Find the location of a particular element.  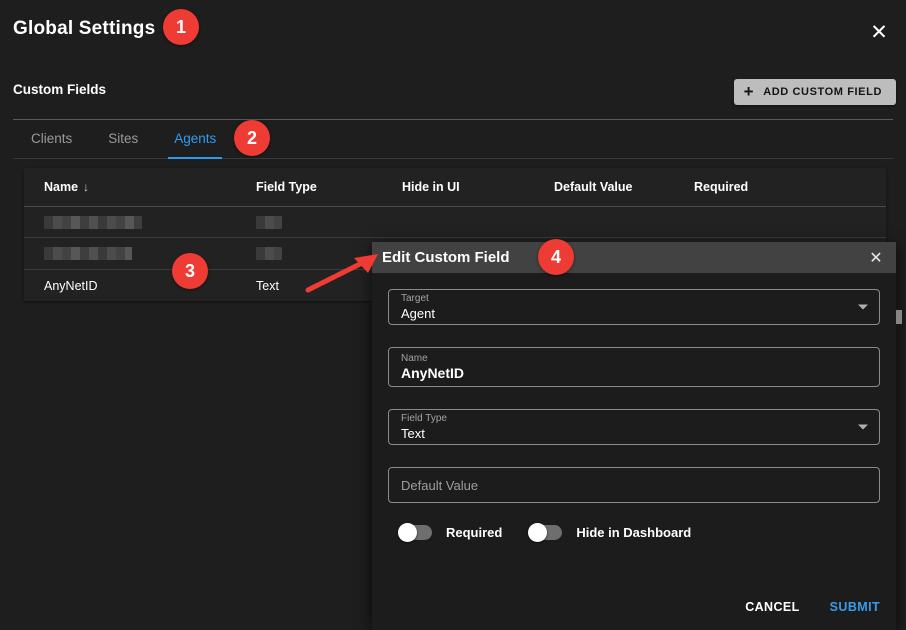

tab-sites-label: Sites is located at coordinates (123, 138).